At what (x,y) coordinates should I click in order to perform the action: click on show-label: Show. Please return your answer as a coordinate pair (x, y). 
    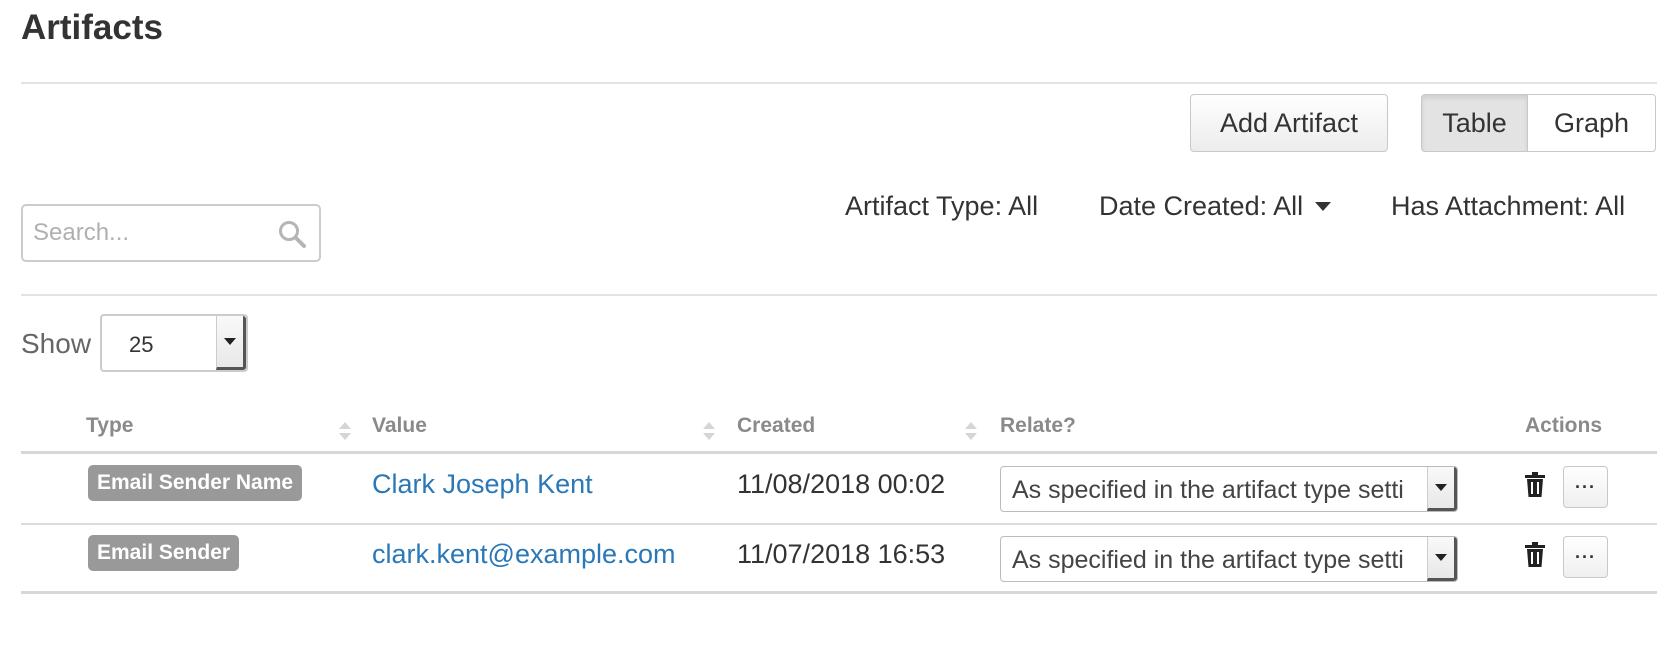
    Looking at the image, I should click on (56, 343).